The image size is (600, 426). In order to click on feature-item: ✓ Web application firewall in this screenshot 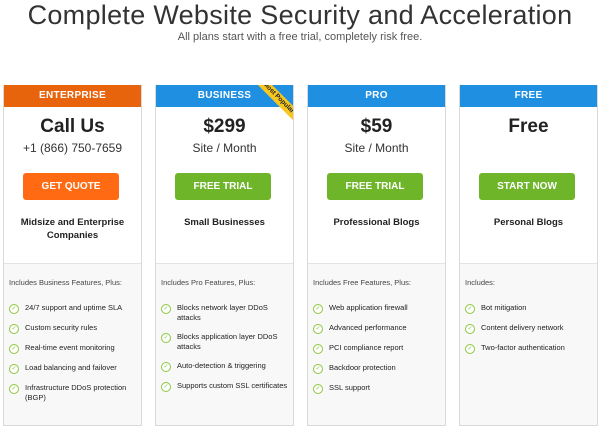, I will do `click(377, 308)`.